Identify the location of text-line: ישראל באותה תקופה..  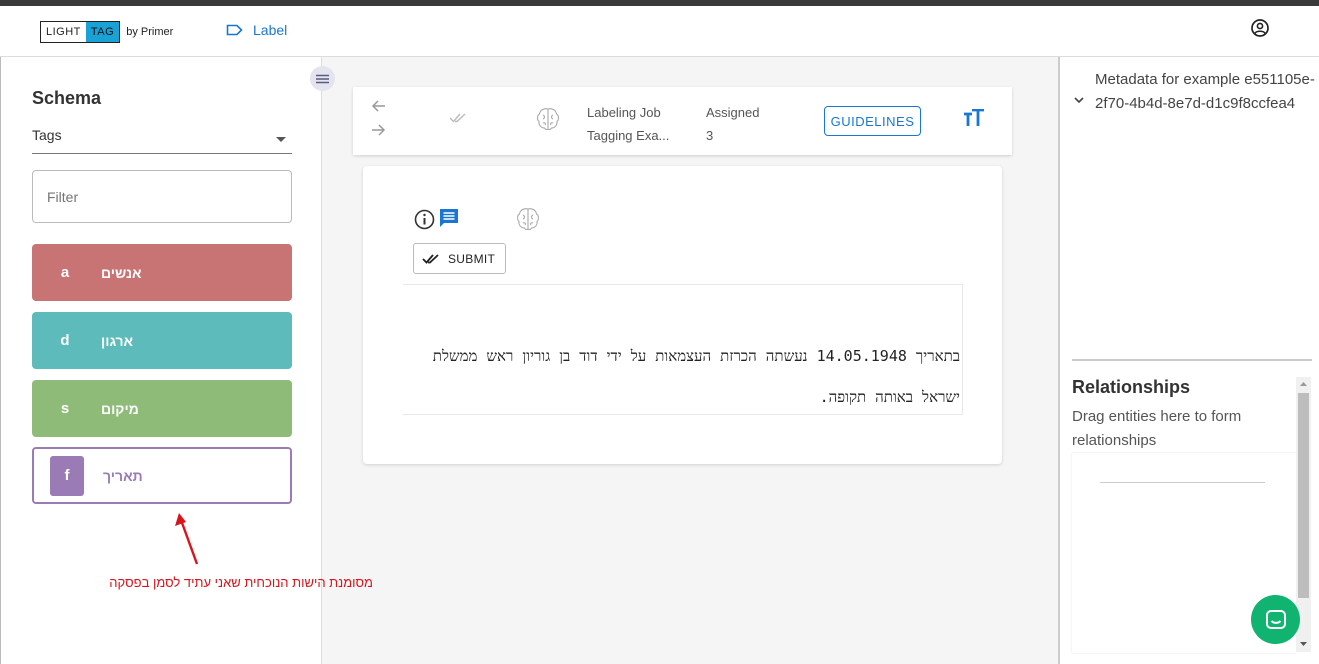
(675, 397).